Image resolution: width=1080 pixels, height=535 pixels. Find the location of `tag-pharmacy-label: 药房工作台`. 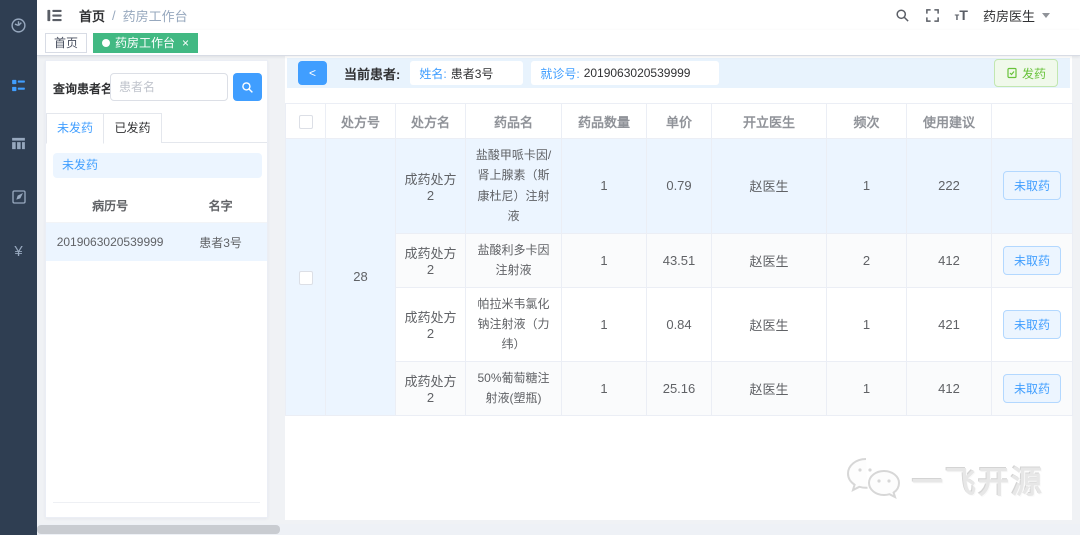

tag-pharmacy-label: 药房工作台 is located at coordinates (145, 42).